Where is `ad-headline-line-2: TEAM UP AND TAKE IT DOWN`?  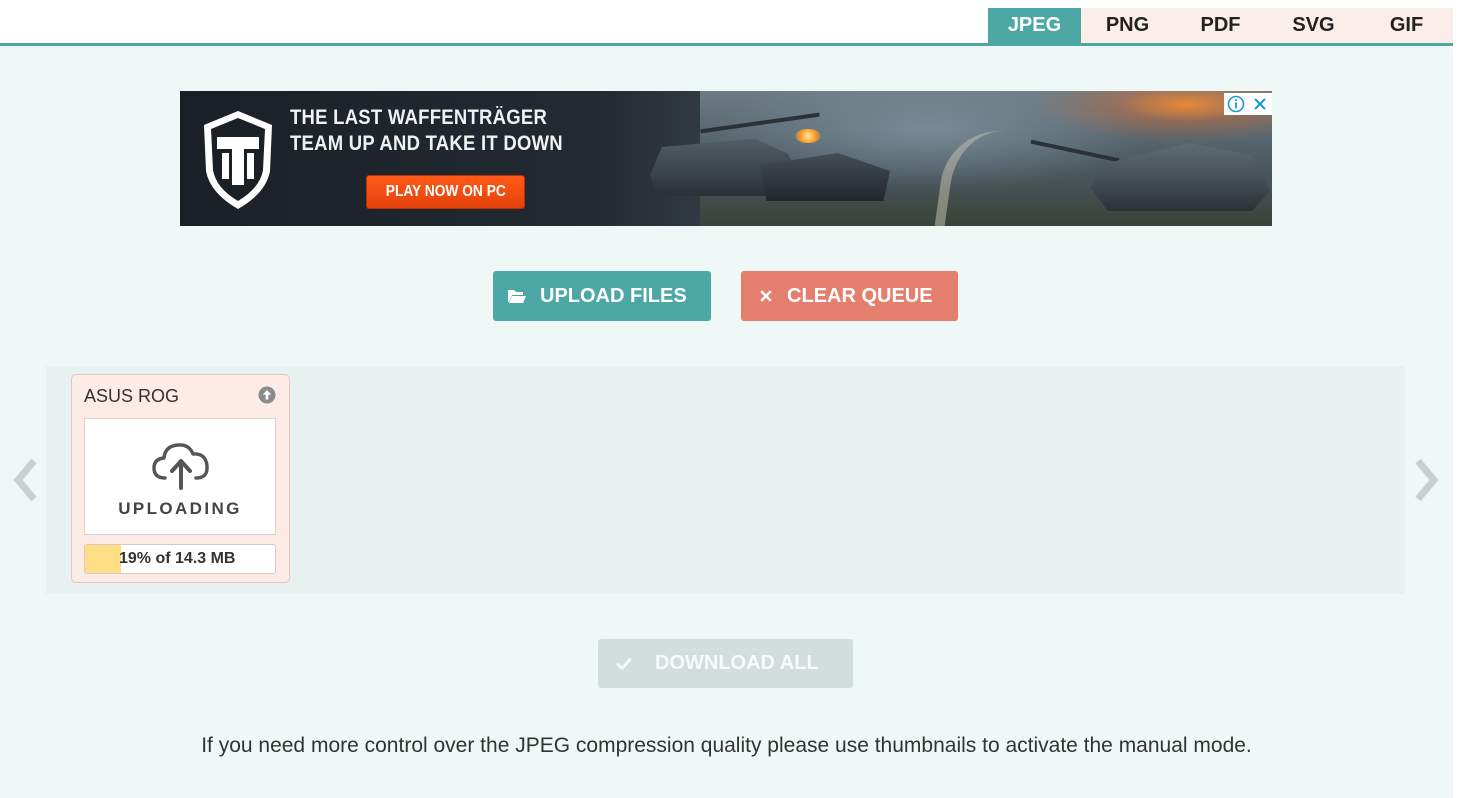
ad-headline-line-2: TEAM UP AND TAKE IT DOWN is located at coordinates (426, 143).